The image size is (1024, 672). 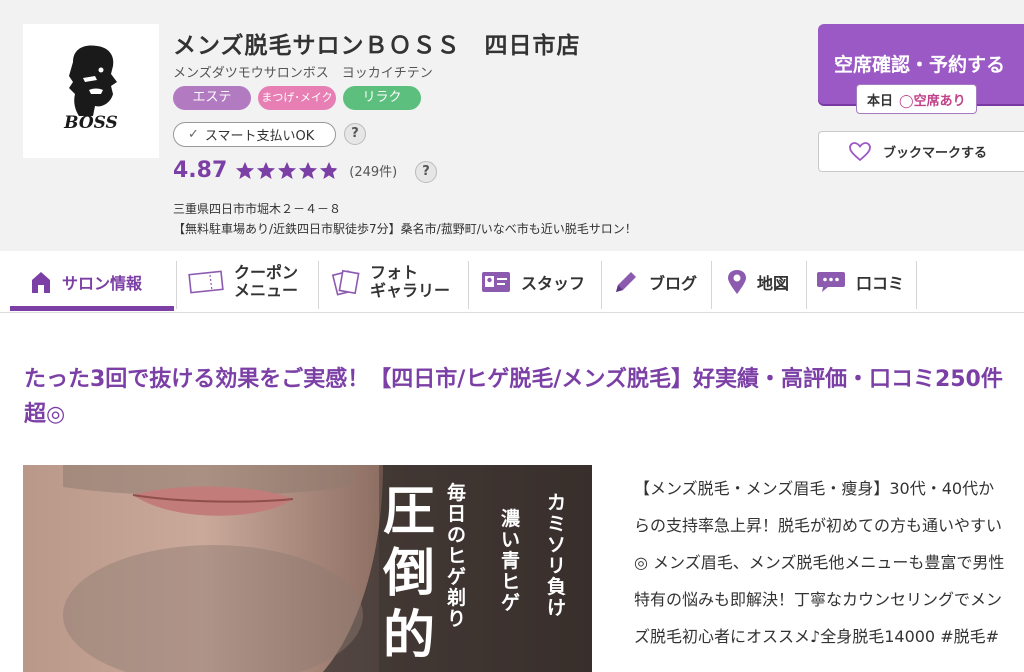 What do you see at coordinates (394, 272) in the screenshot?
I see `tab-photo-line1: フォト` at bounding box center [394, 272].